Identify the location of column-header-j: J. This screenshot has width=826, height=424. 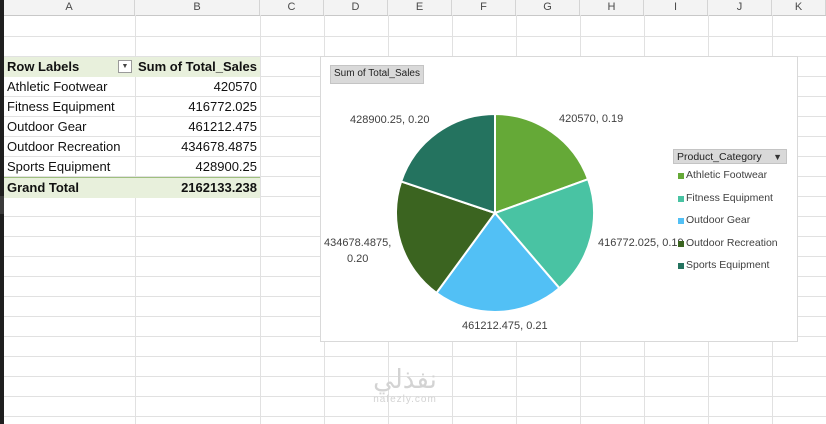
(740, 7).